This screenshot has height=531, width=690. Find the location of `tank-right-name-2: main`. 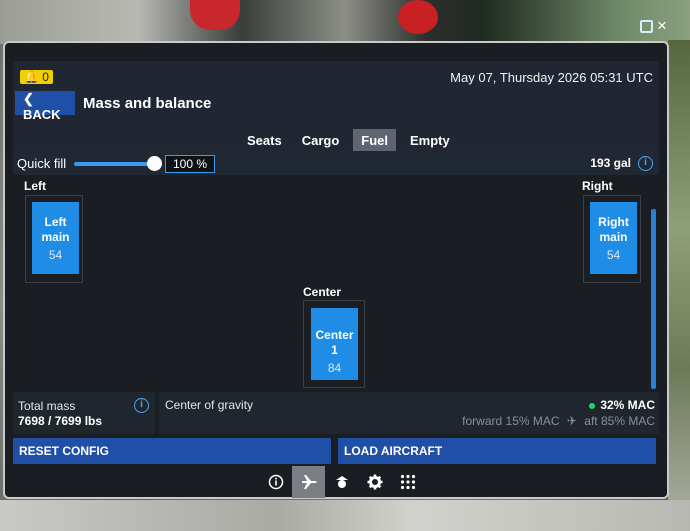

tank-right-name-2: main is located at coordinates (613, 237).